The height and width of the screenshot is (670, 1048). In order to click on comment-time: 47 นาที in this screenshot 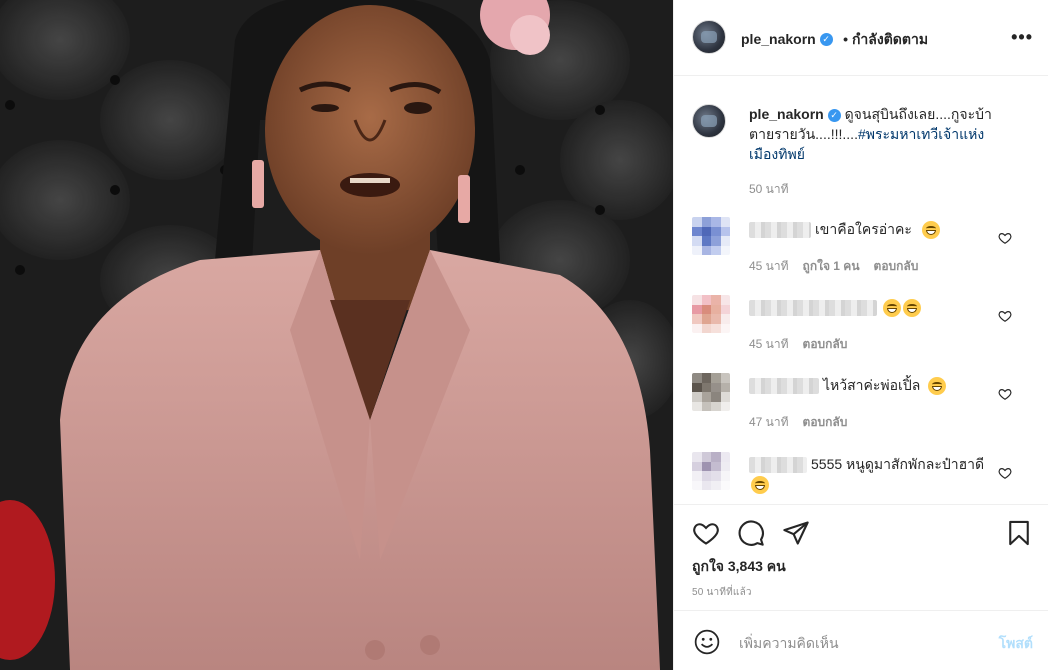, I will do `click(769, 422)`.